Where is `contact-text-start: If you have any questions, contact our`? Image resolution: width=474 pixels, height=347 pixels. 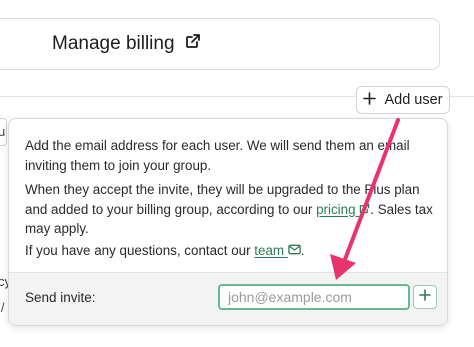 contact-text-start: If you have any questions, contact our is located at coordinates (140, 250).